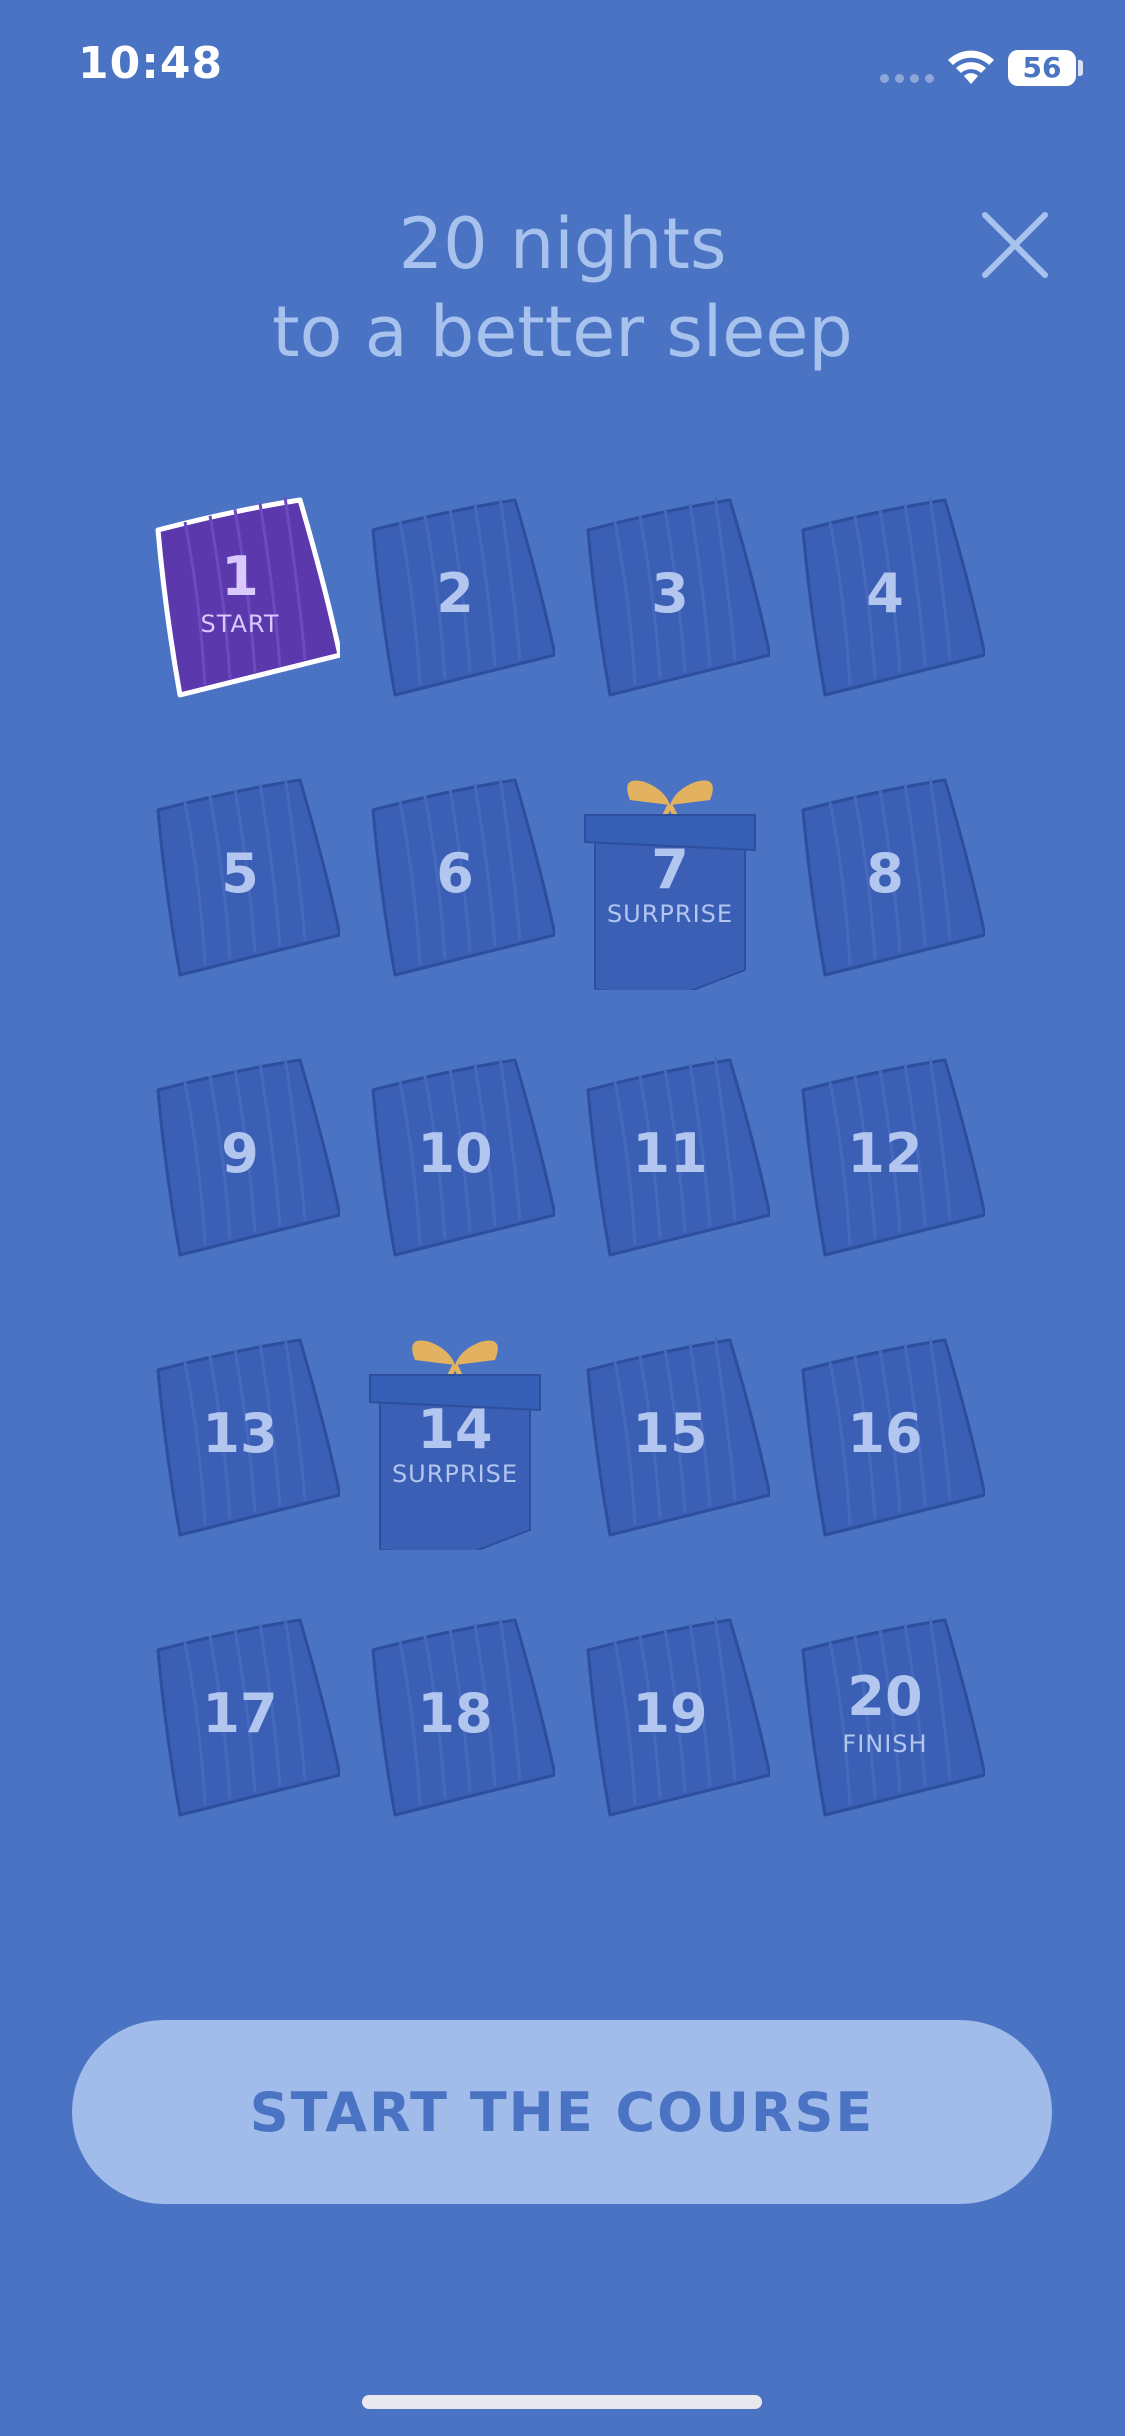 This screenshot has height=2436, width=1125. I want to click on cellular-signal-icon, so click(907, 78).